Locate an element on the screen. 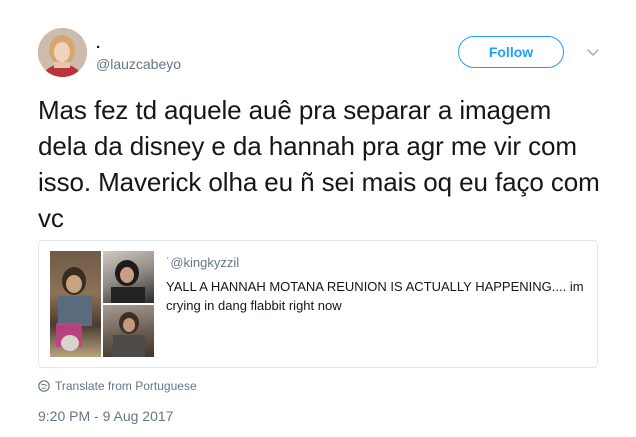 This screenshot has width=636, height=437. tweet-timestamp: 9:20 PM - 9 Aug 2017 is located at coordinates (105, 416).